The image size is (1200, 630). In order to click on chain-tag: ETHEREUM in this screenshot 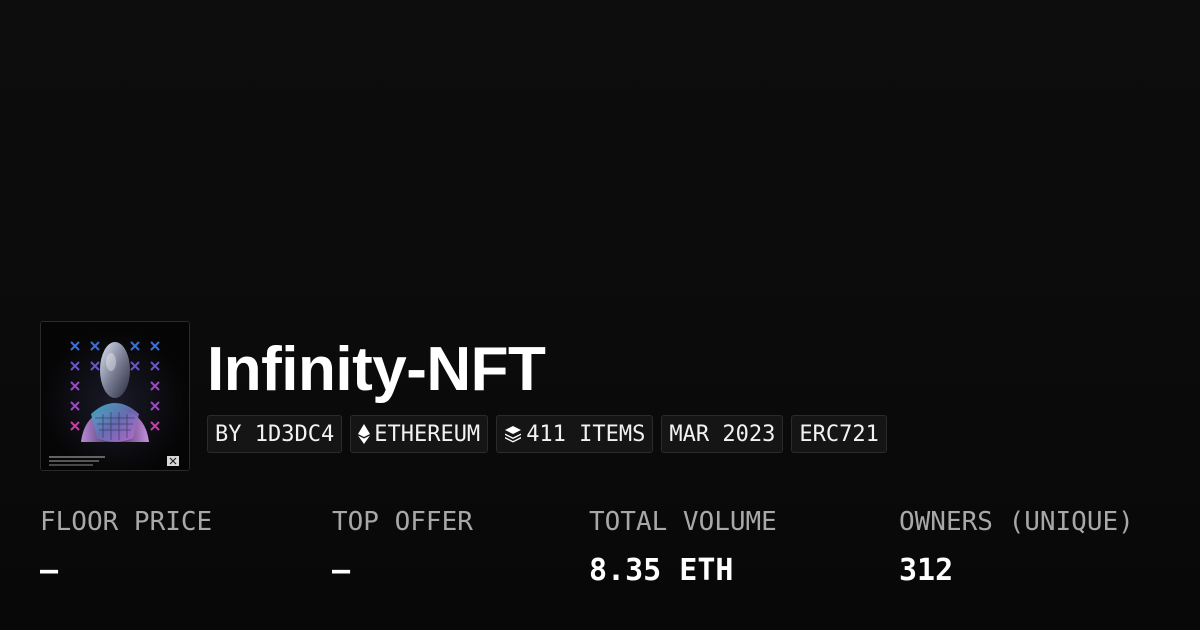, I will do `click(419, 434)`.